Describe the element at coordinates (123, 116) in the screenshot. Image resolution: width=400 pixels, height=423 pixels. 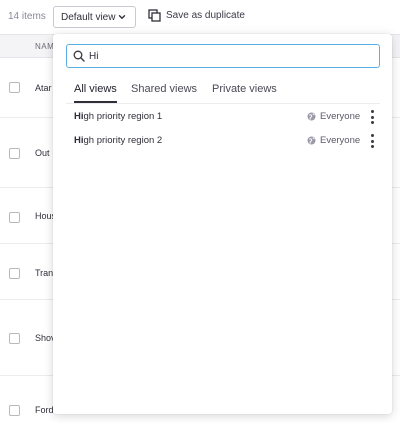
I see `view-name-rest: gh priority region 1` at that location.